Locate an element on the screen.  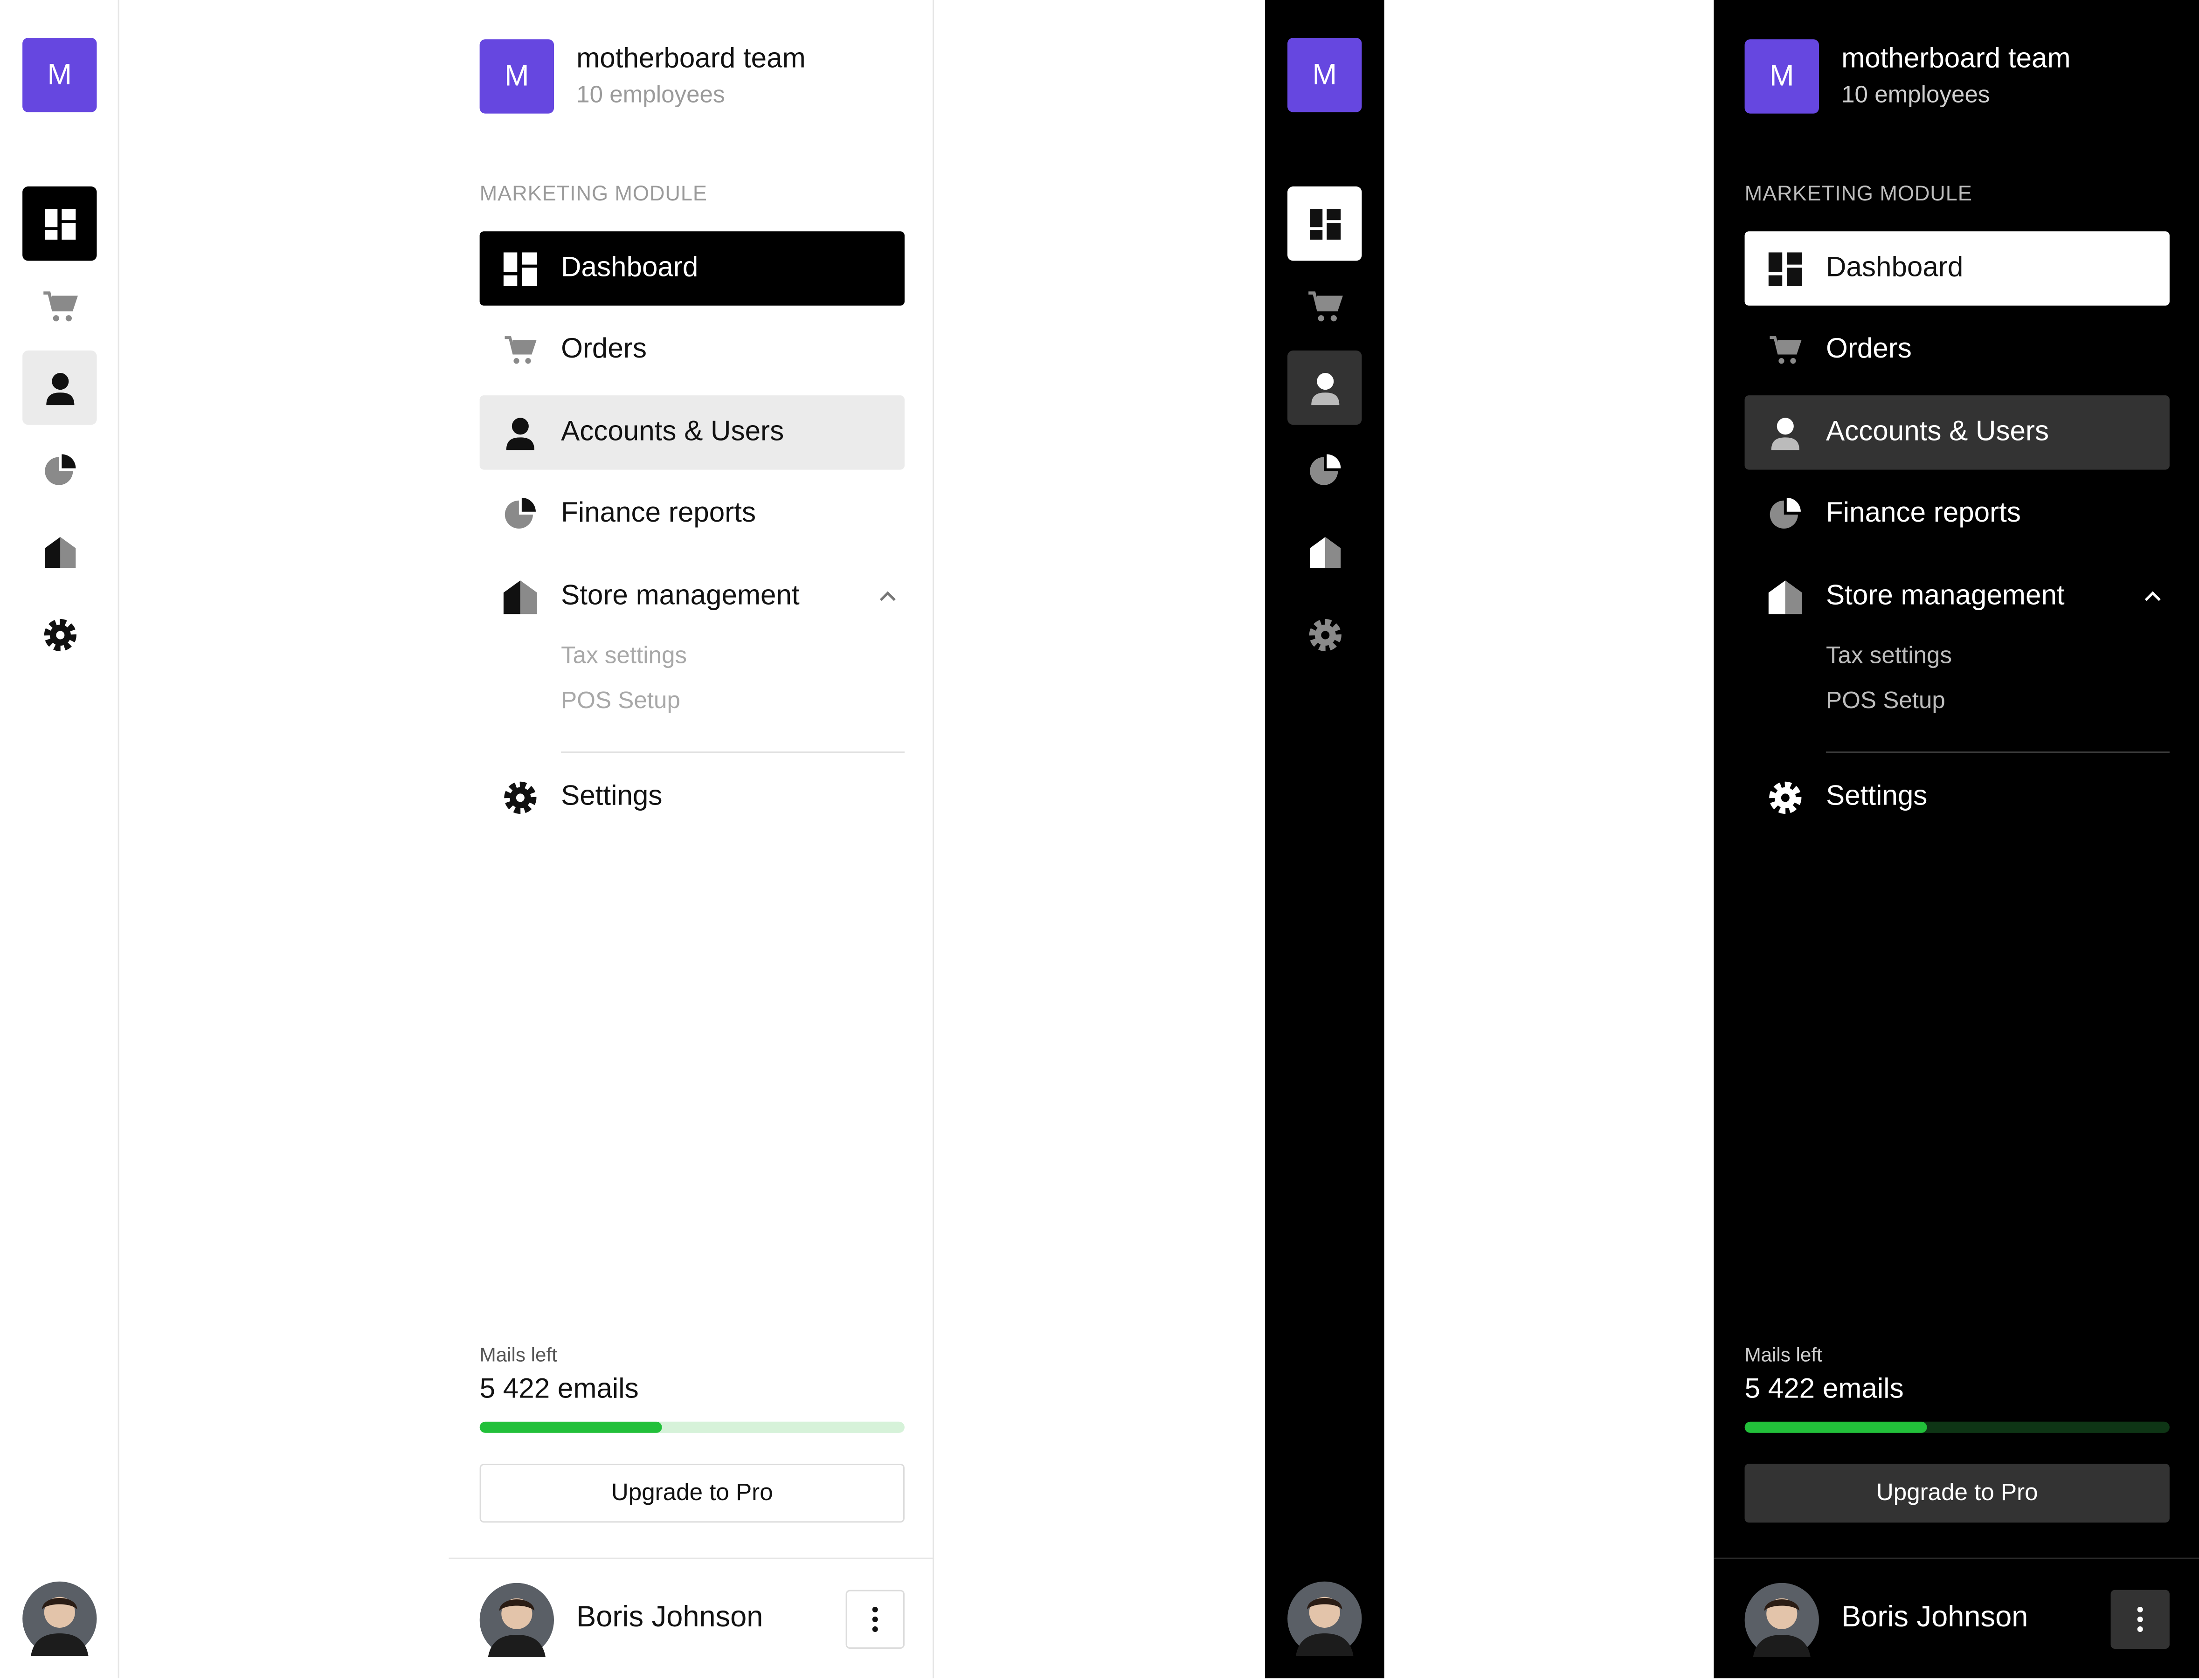
nav-label: Orders is located at coordinates (604, 349).